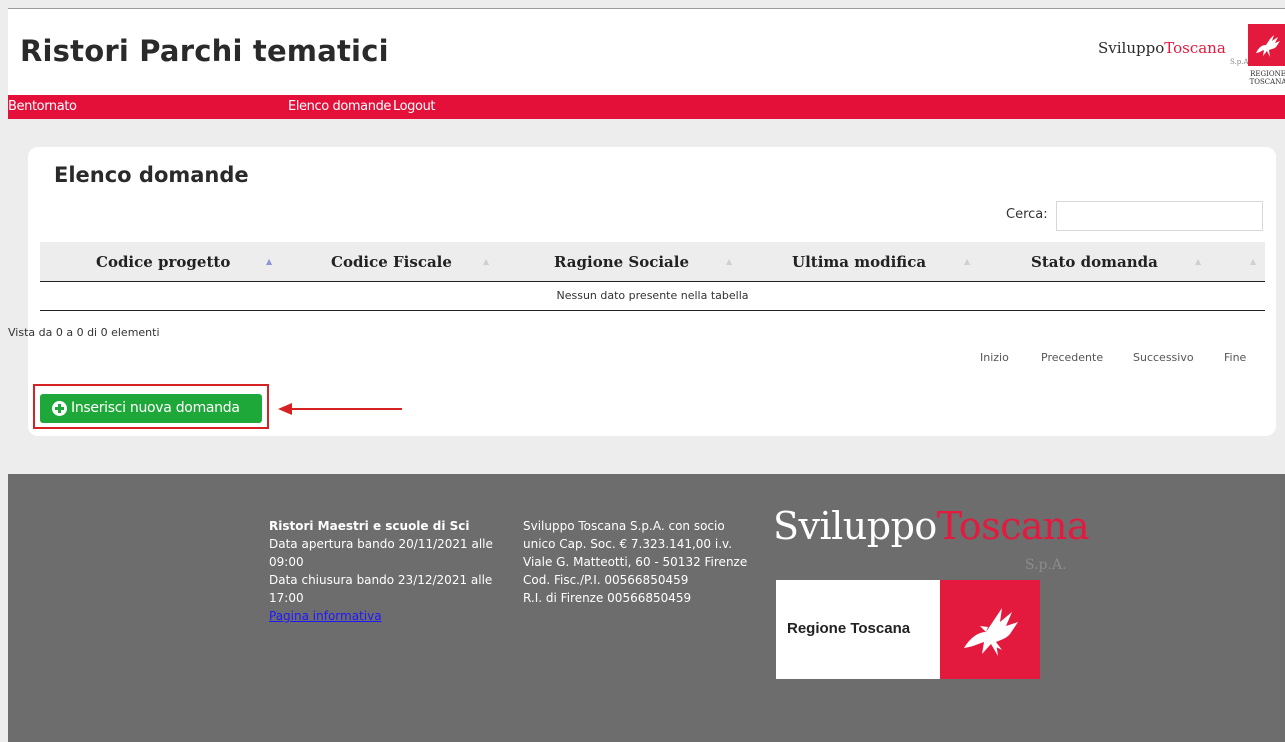  I want to click on insert-application-button: Inserisci nuova domanda, so click(151, 408).